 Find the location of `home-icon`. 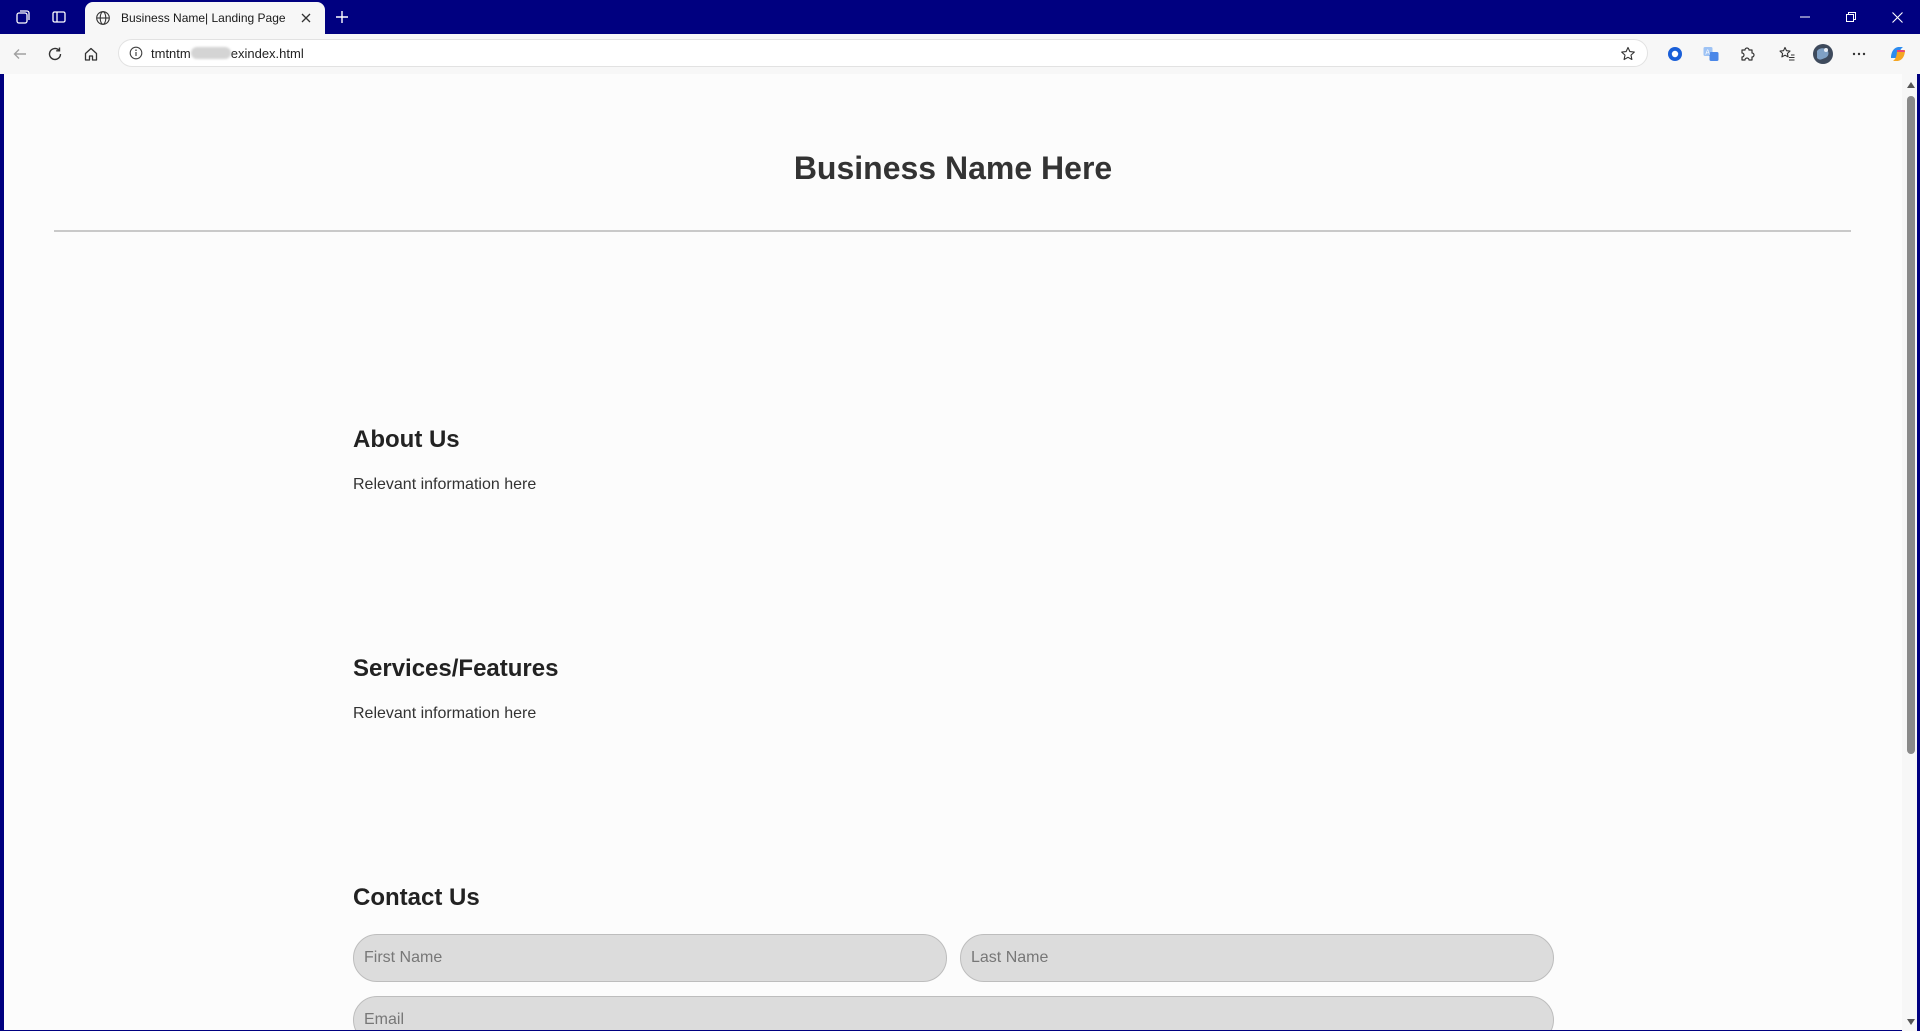

home-icon is located at coordinates (91, 54).